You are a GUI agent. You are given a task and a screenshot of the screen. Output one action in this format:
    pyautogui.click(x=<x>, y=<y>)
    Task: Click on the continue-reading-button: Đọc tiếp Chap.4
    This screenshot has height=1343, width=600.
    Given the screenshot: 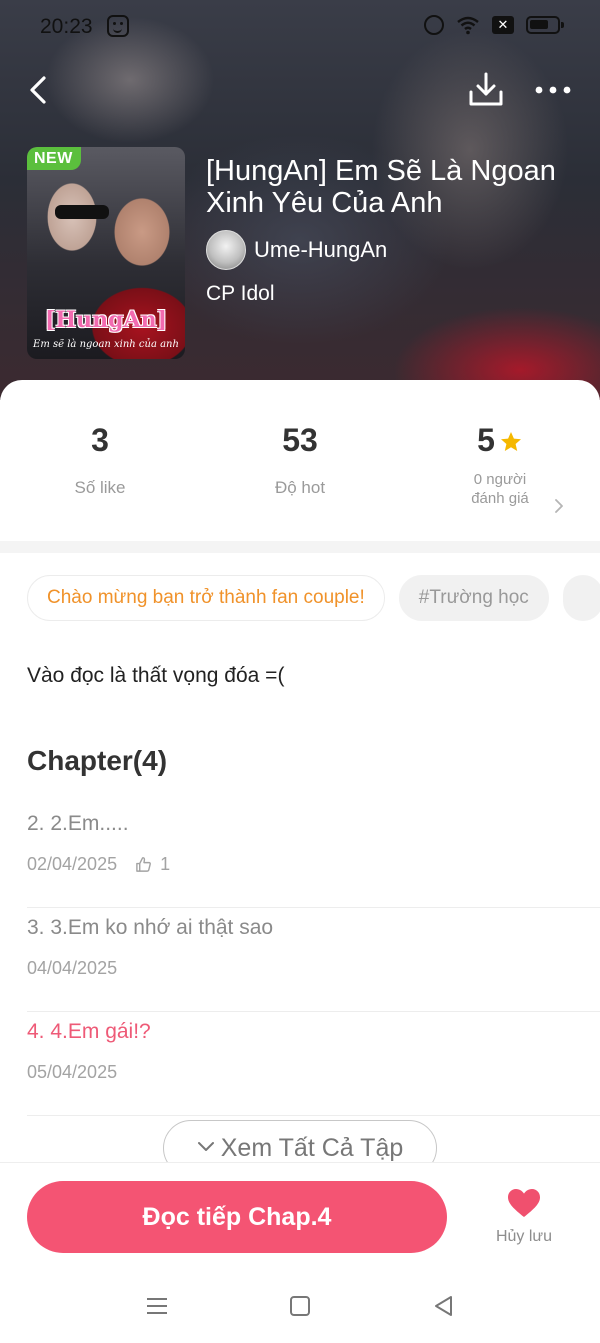 What is the action you would take?
    pyautogui.click(x=237, y=1217)
    